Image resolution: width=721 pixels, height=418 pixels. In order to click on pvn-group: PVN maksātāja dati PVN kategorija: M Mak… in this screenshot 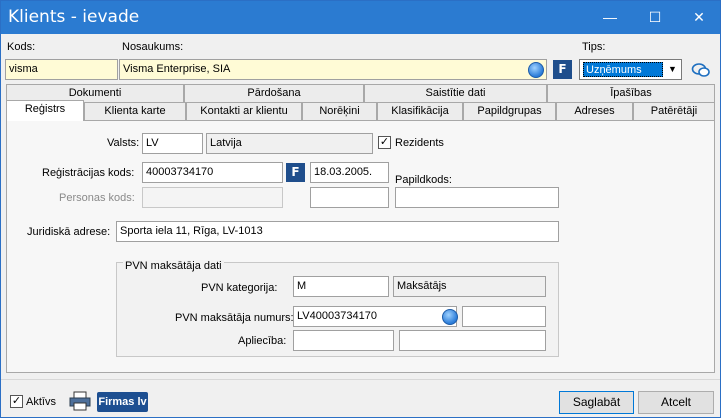, I will do `click(337, 308)`.